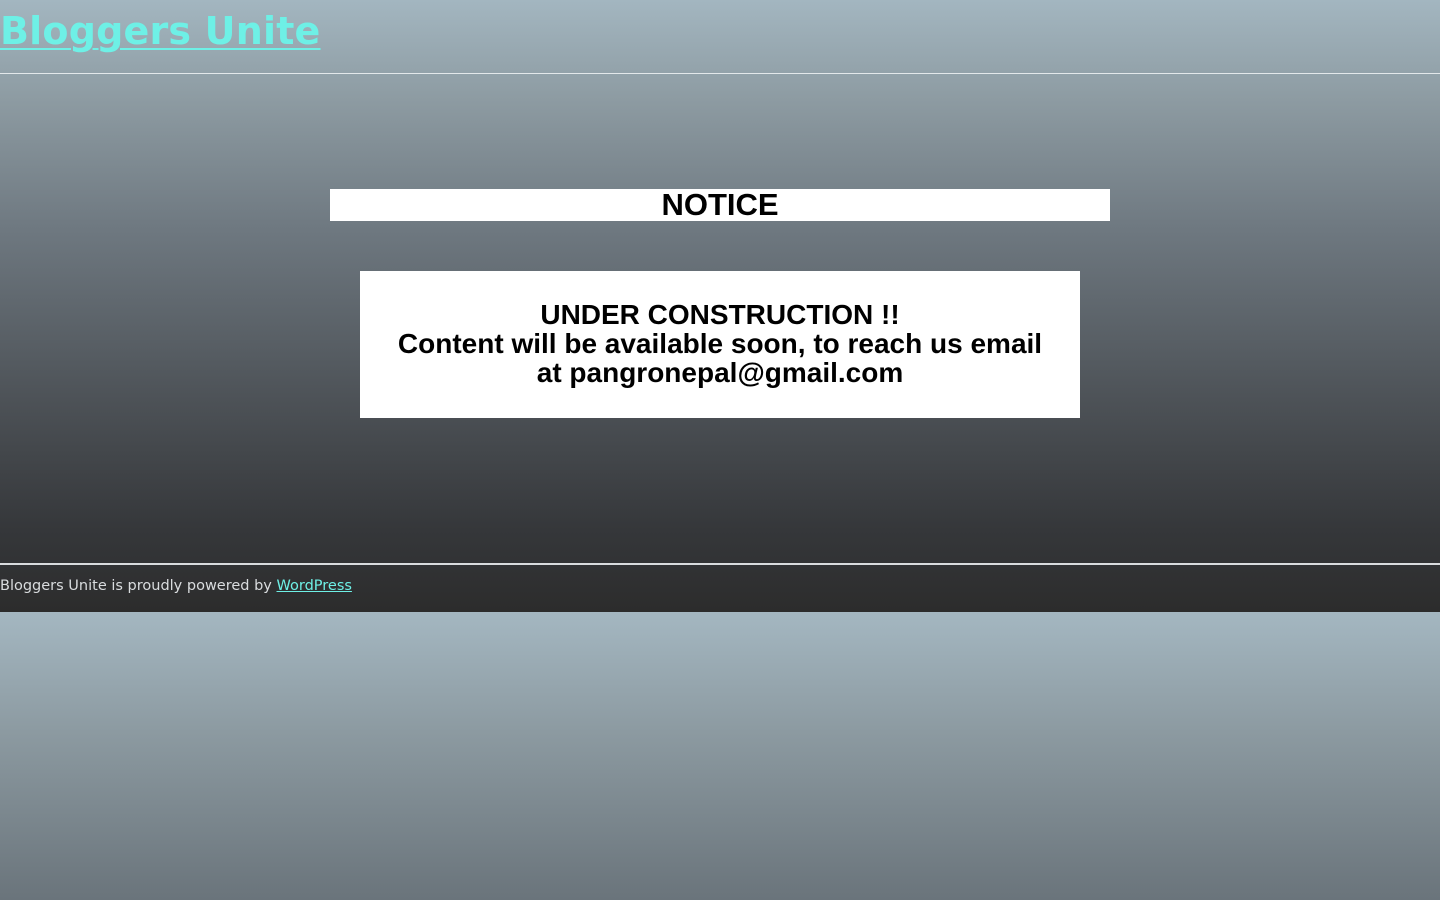 The image size is (1440, 900). I want to click on wordpress-link: WordPress, so click(314, 586).